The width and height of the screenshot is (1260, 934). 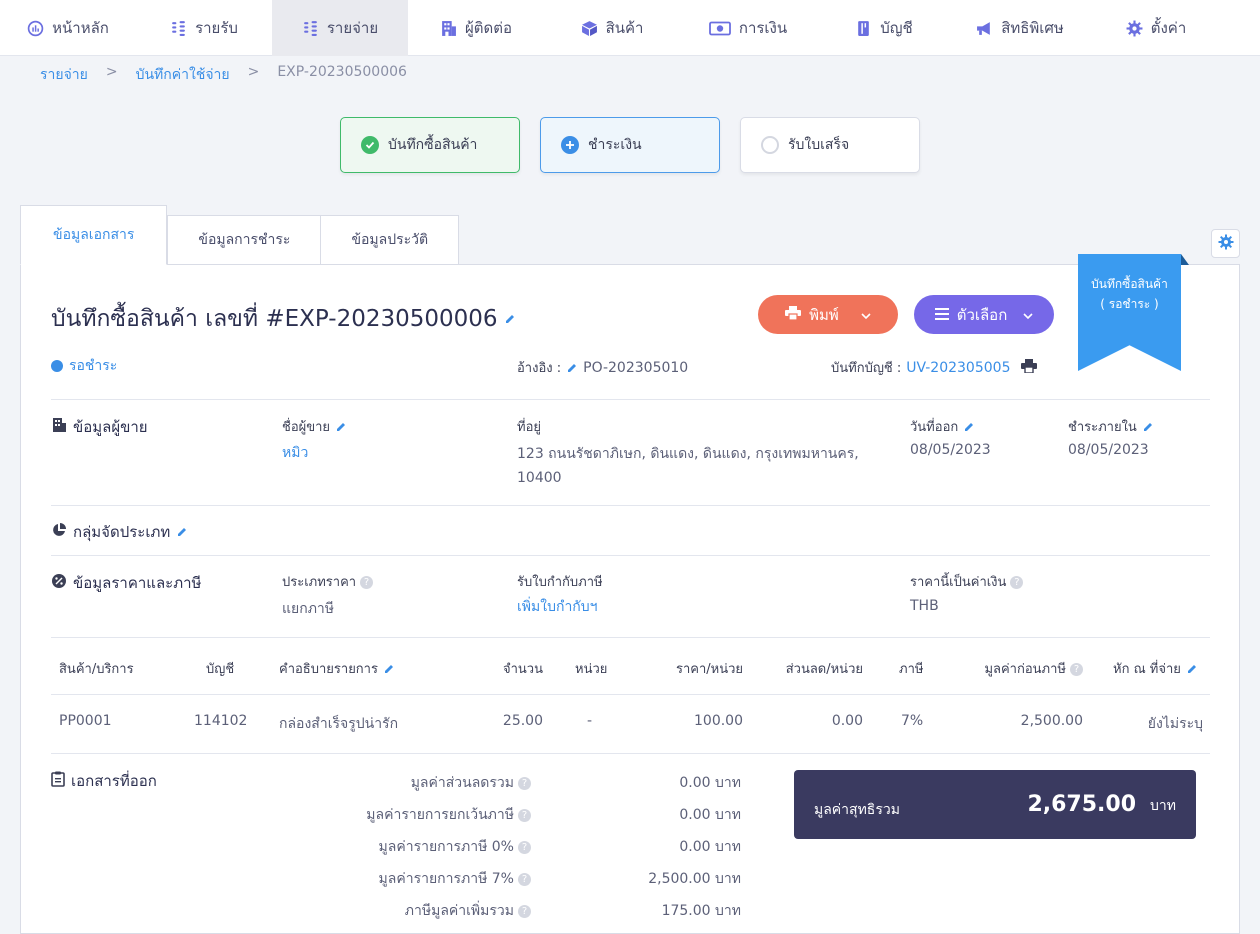 What do you see at coordinates (560, 582) in the screenshot?
I see `tax-invoice-label: รับใบกำกับภาษี` at bounding box center [560, 582].